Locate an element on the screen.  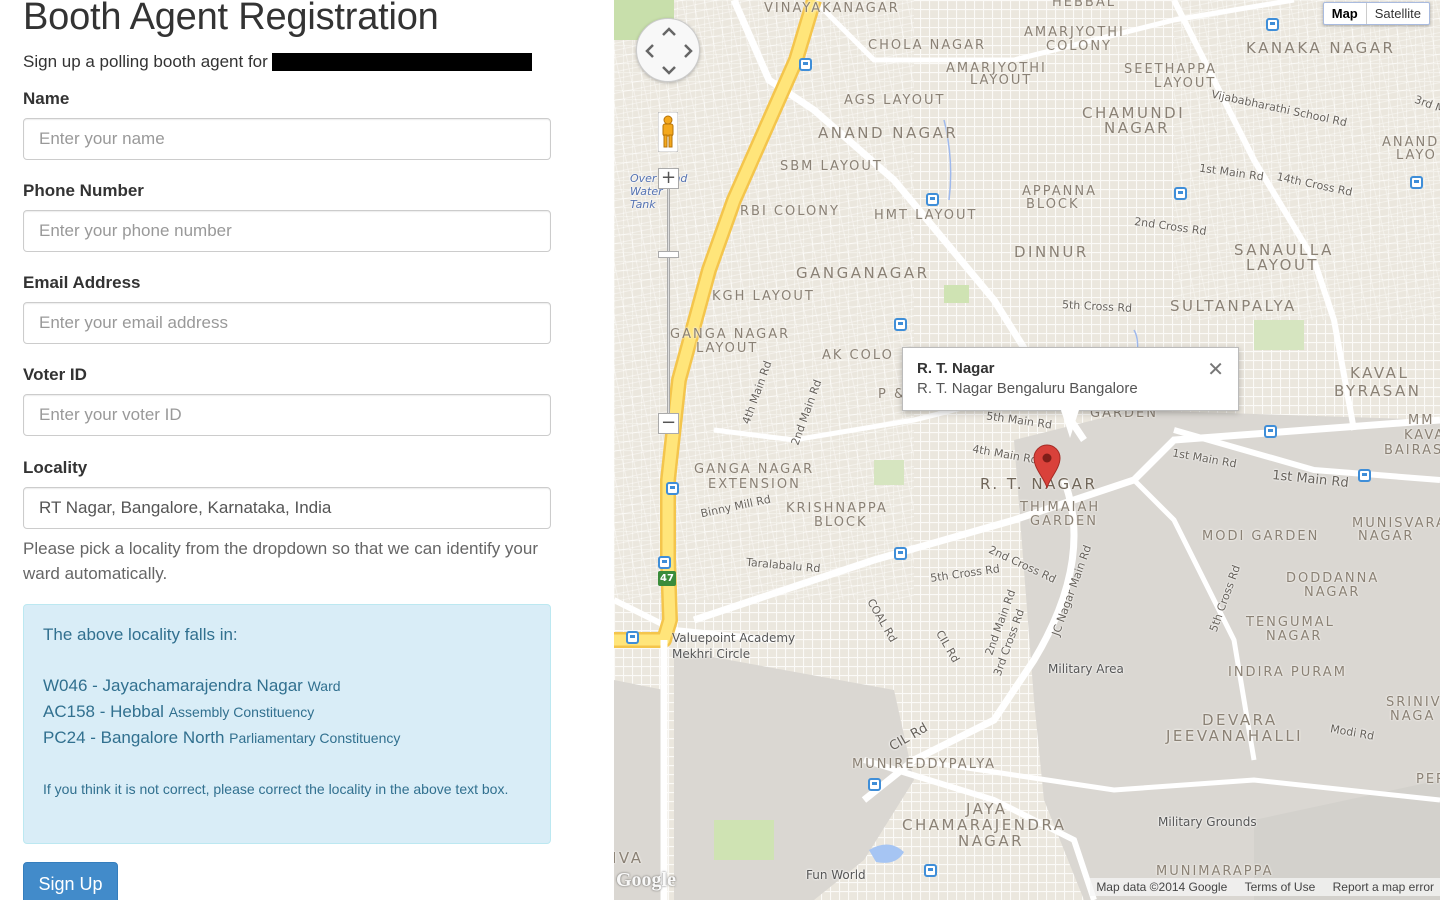
area-label: VINAYAKANAGAR is located at coordinates (832, 8).